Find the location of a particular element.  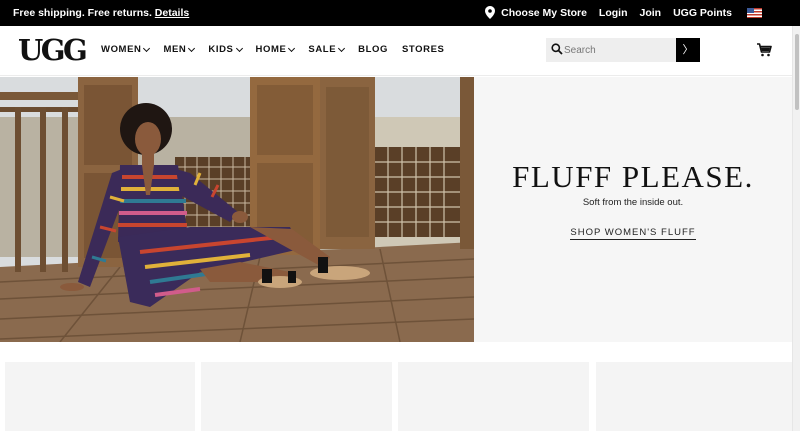

main-nav: WOMEN MEN KIDS HOME SALE BLOG STORES is located at coordinates (280, 49).